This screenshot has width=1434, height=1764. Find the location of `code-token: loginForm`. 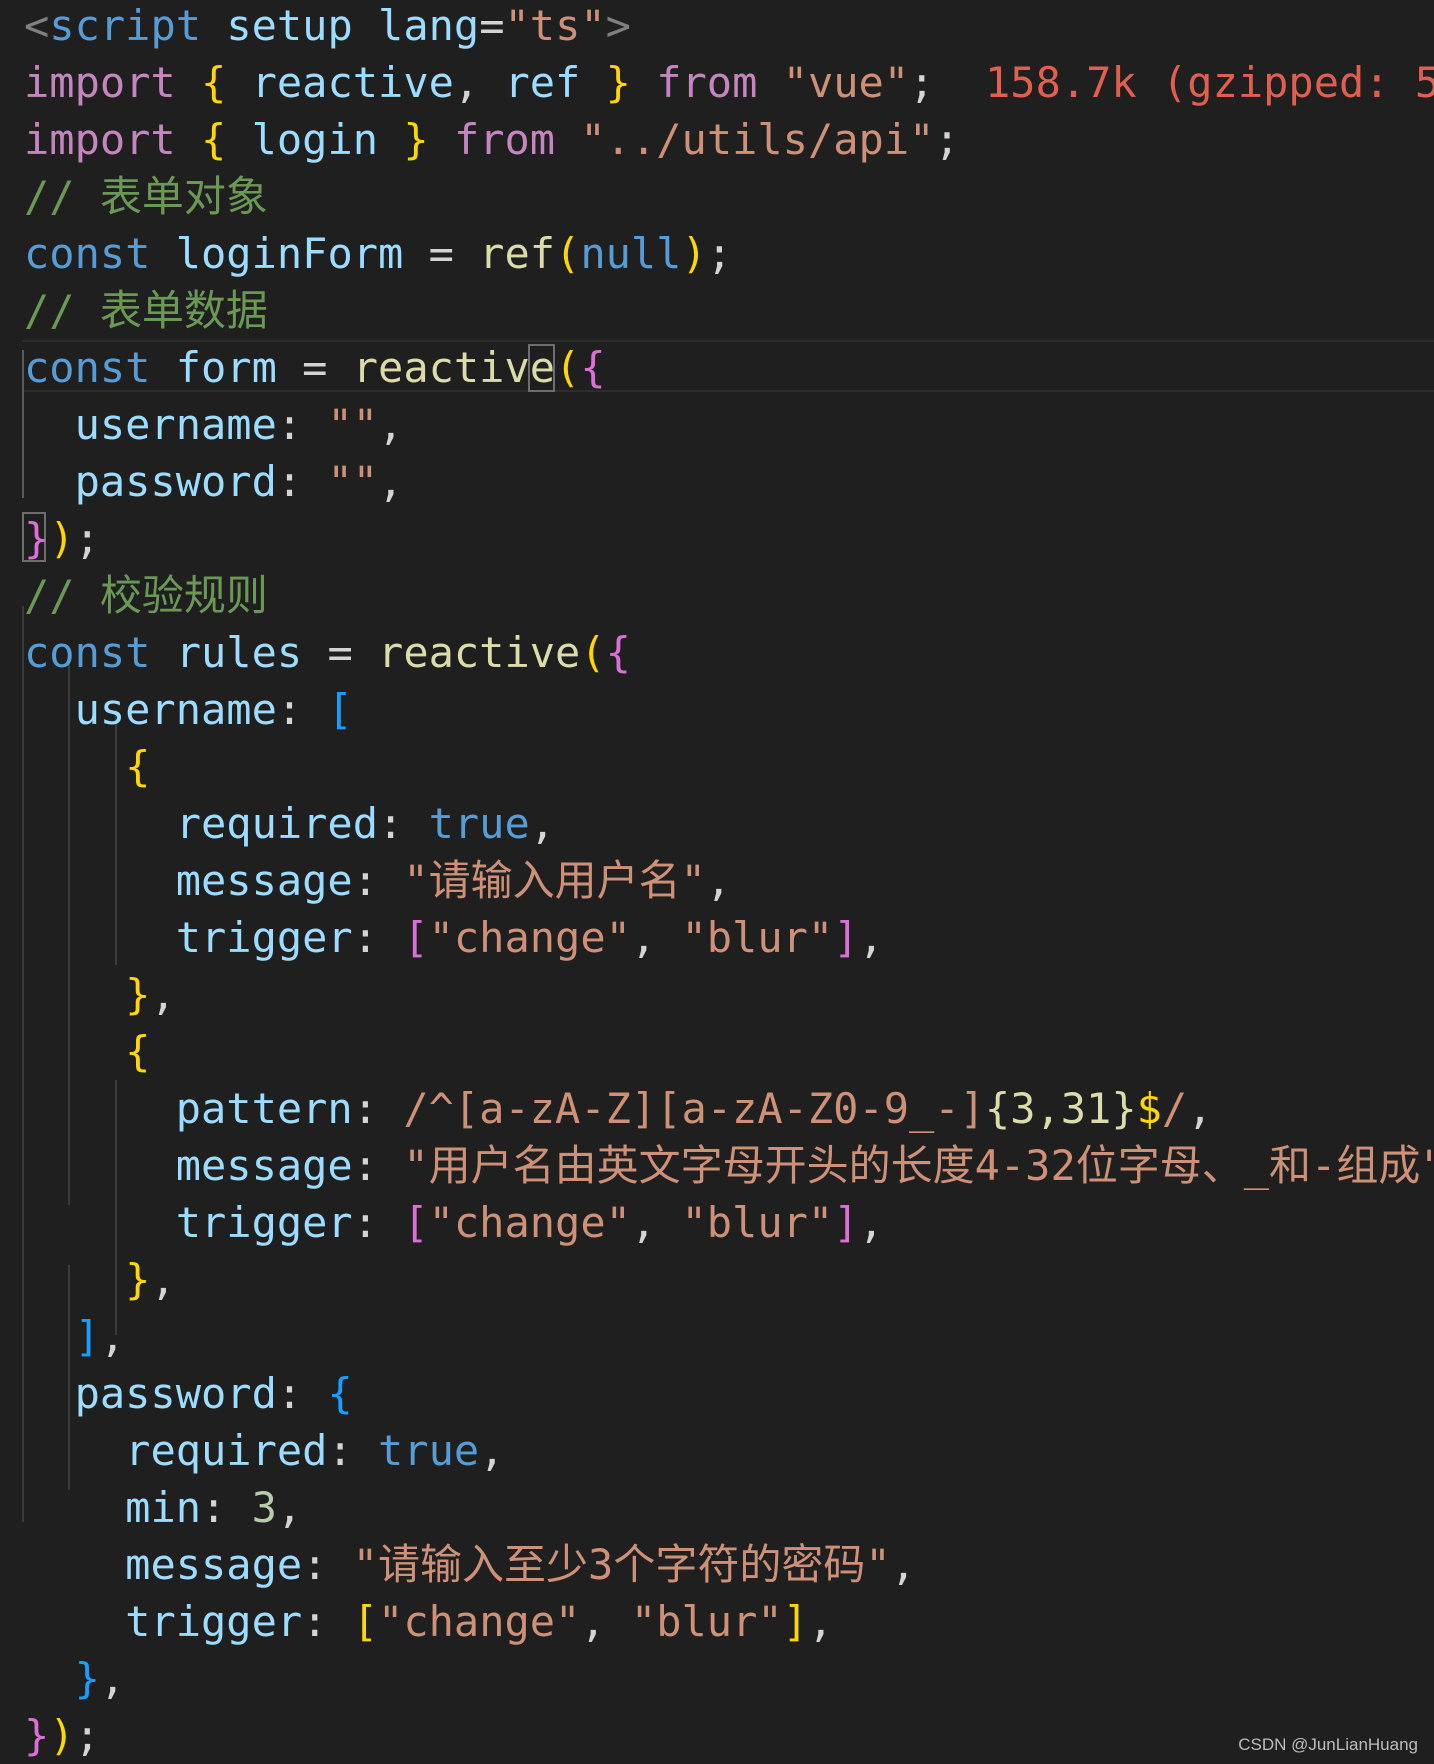

code-token: loginForm is located at coordinates (289, 253).